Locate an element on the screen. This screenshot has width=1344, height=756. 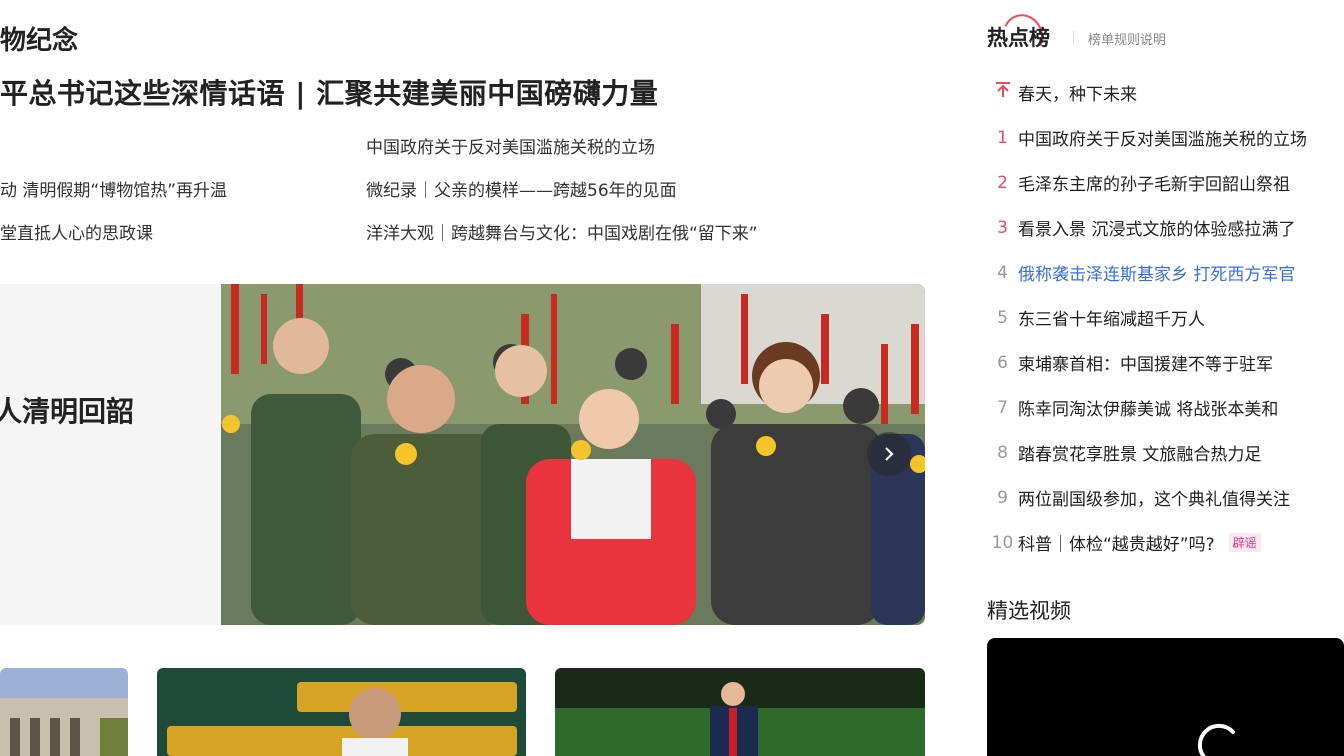
hot-list-item: 4 俄称袭击泽连斯基家乡 打死西方军官 is located at coordinates (1165, 272).